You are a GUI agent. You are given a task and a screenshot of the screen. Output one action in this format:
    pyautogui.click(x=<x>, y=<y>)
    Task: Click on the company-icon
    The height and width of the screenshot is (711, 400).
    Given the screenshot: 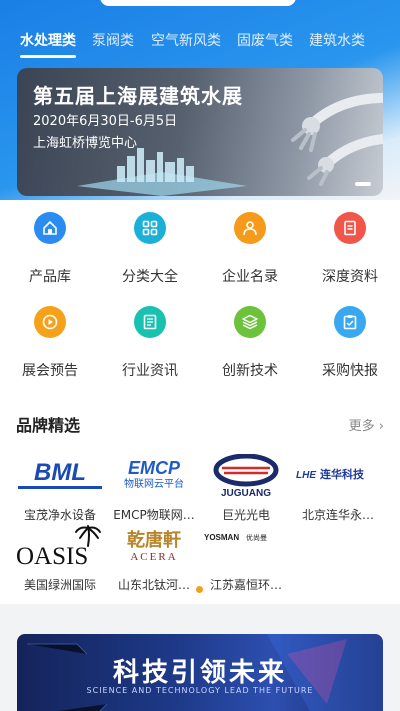 What is the action you would take?
    pyautogui.click(x=250, y=228)
    